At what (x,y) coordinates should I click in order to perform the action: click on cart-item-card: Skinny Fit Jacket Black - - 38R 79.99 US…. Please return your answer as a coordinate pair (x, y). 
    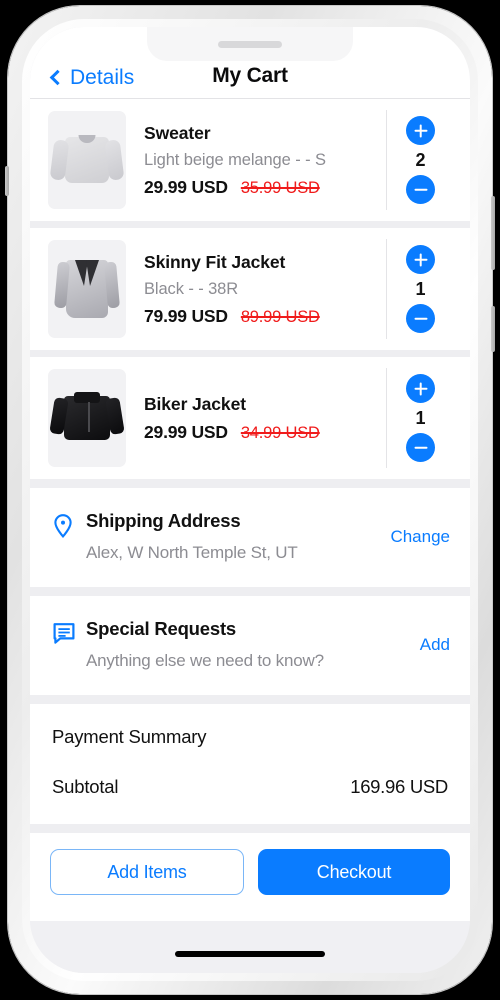
    Looking at the image, I should click on (250, 289).